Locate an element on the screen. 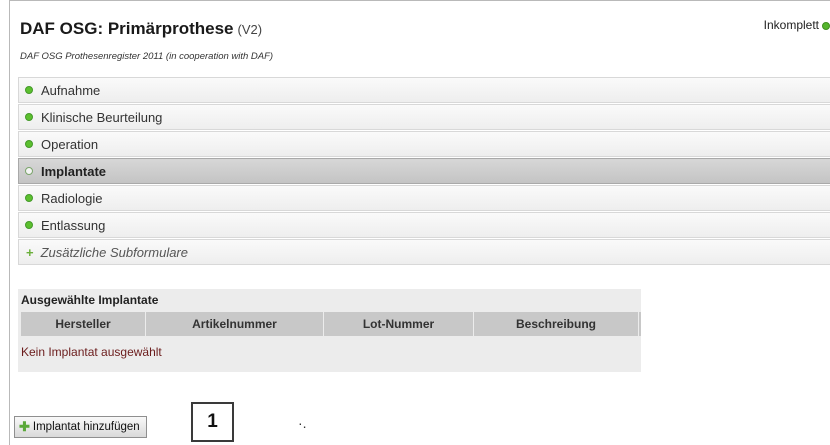 This screenshot has height=445, width=830. nav-item-klinische-beurteilung: Klinische Beurteilung is located at coordinates (424, 117).